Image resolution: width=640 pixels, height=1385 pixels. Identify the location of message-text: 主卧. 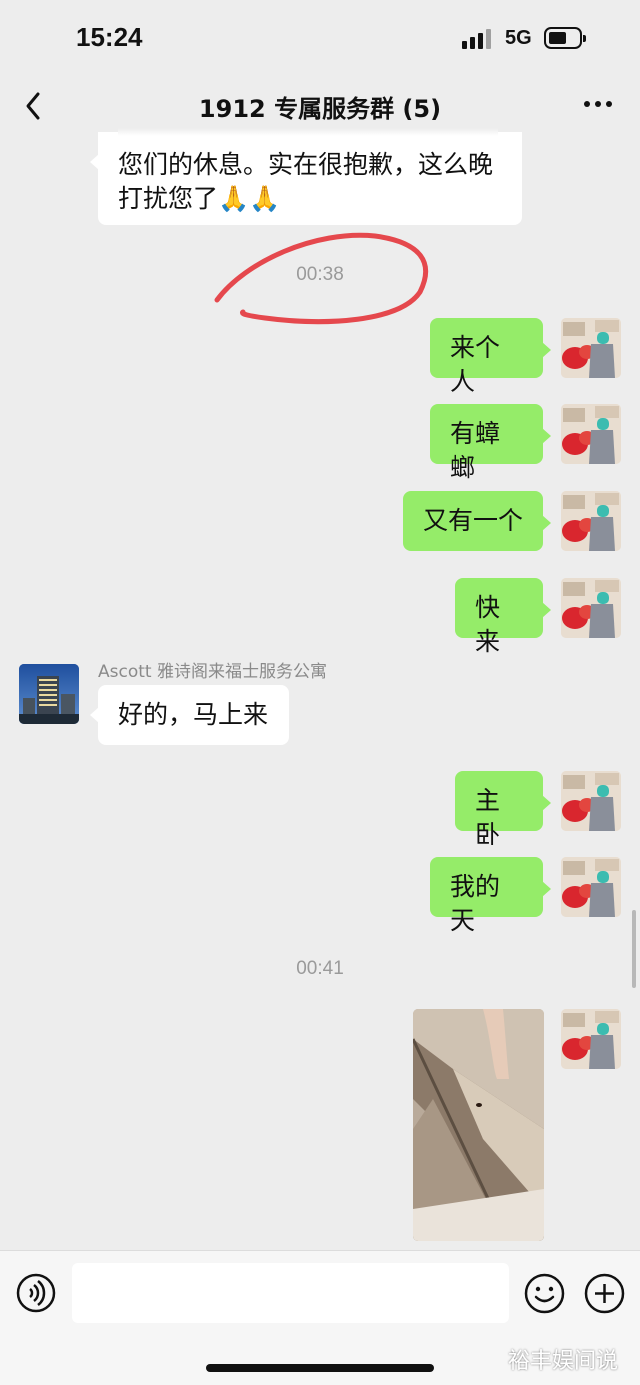
(488, 817).